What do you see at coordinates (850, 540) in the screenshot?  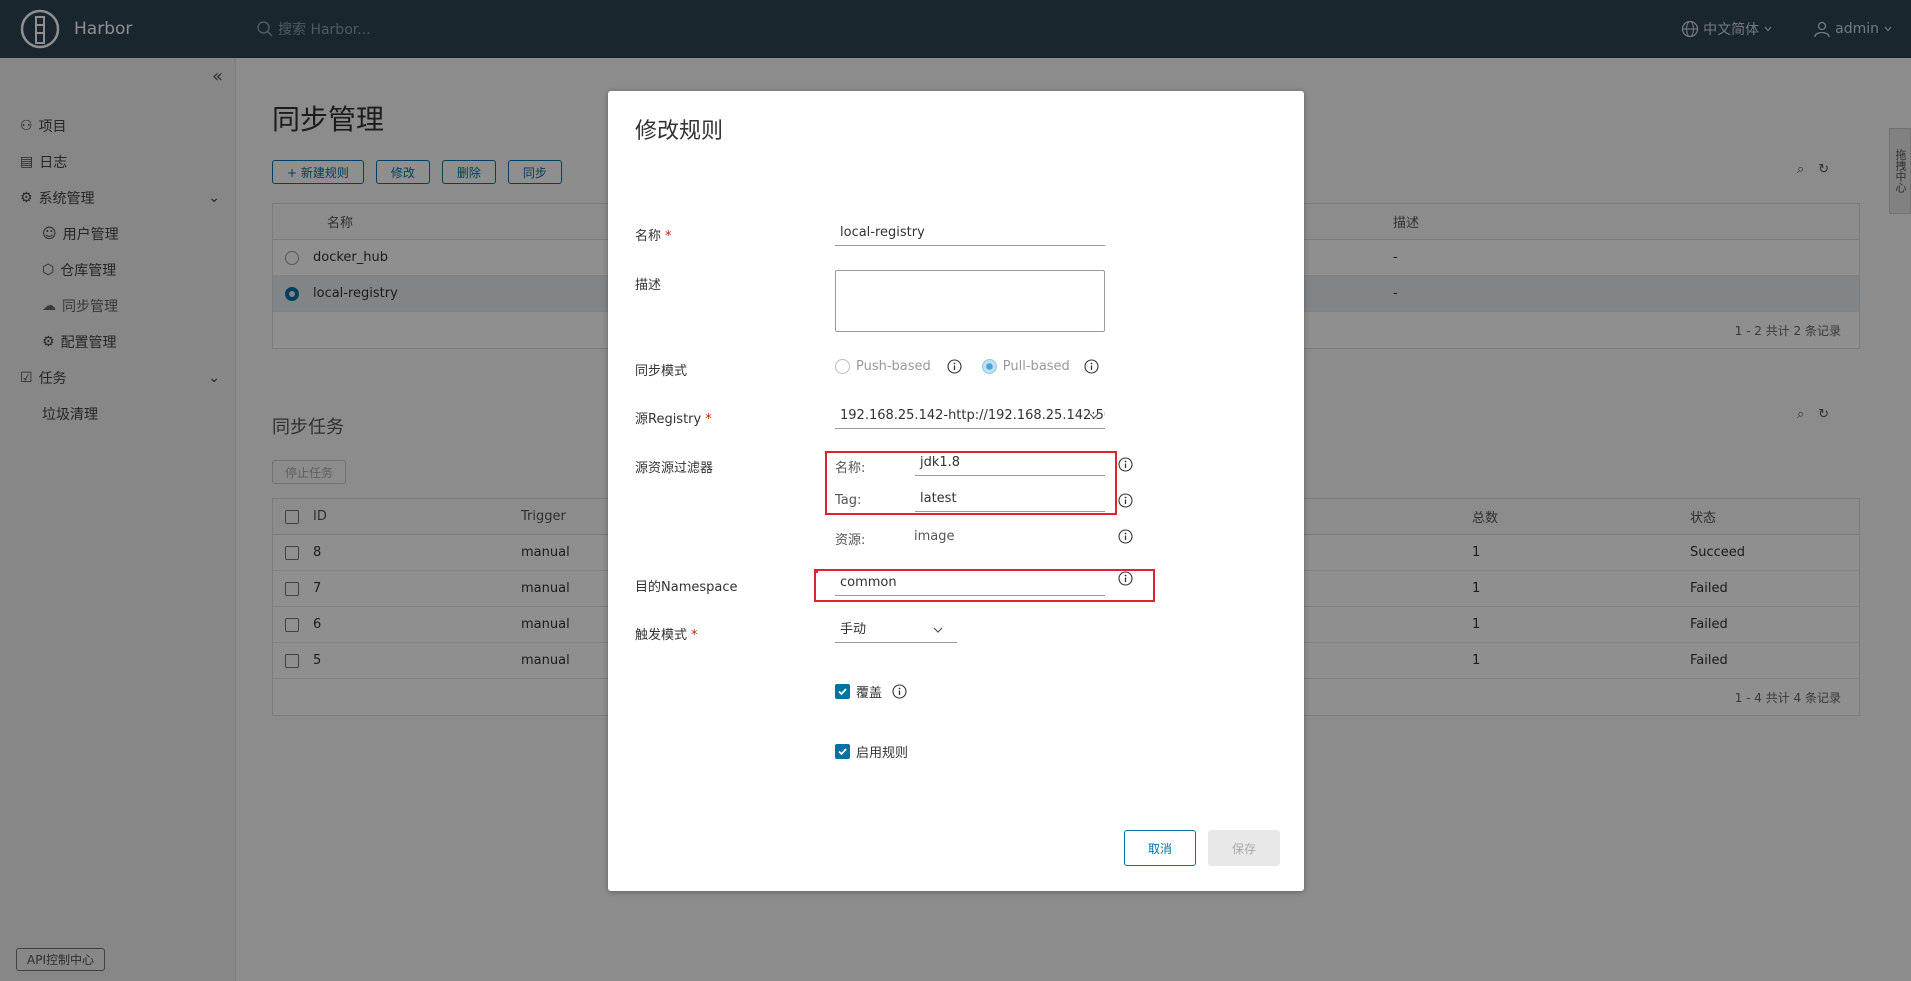 I see `filter-resource-label: 资源:` at bounding box center [850, 540].